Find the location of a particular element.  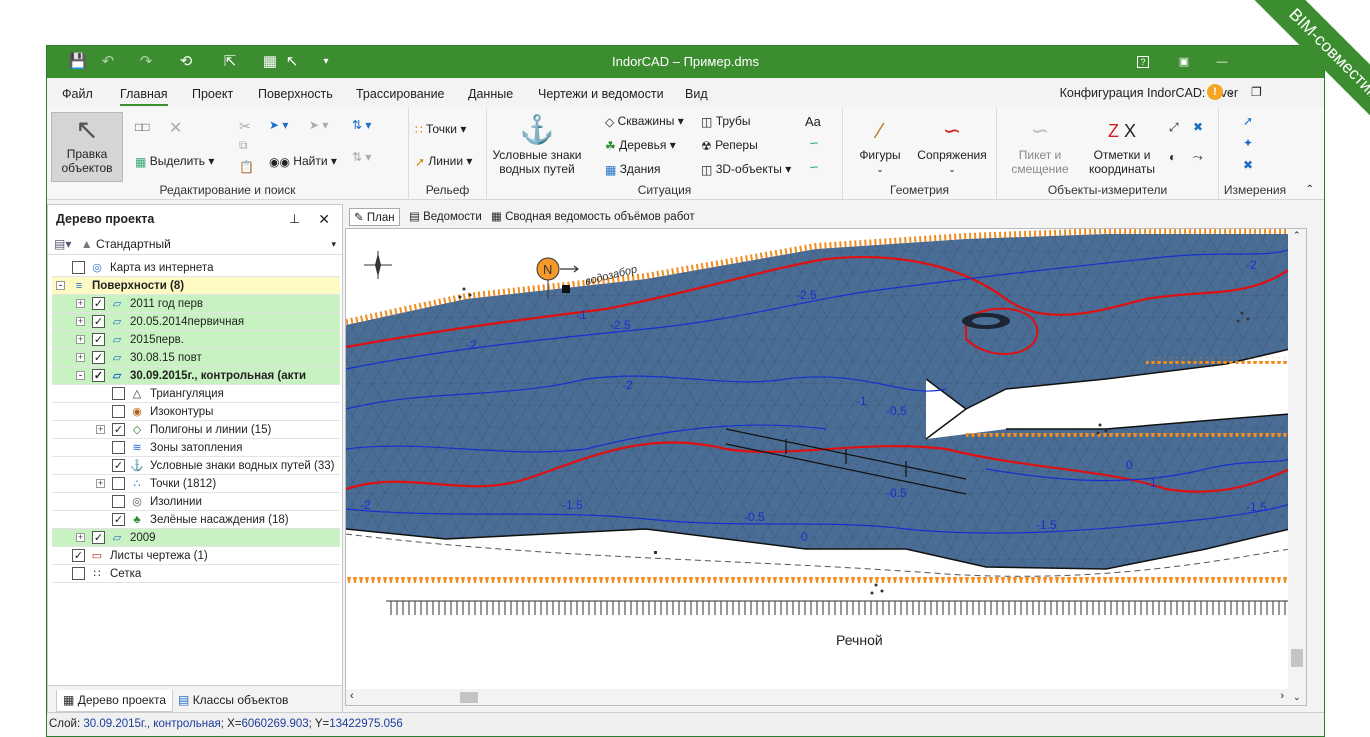

tree-row: + ✓ ▱ 2015перв. is located at coordinates (196, 340).